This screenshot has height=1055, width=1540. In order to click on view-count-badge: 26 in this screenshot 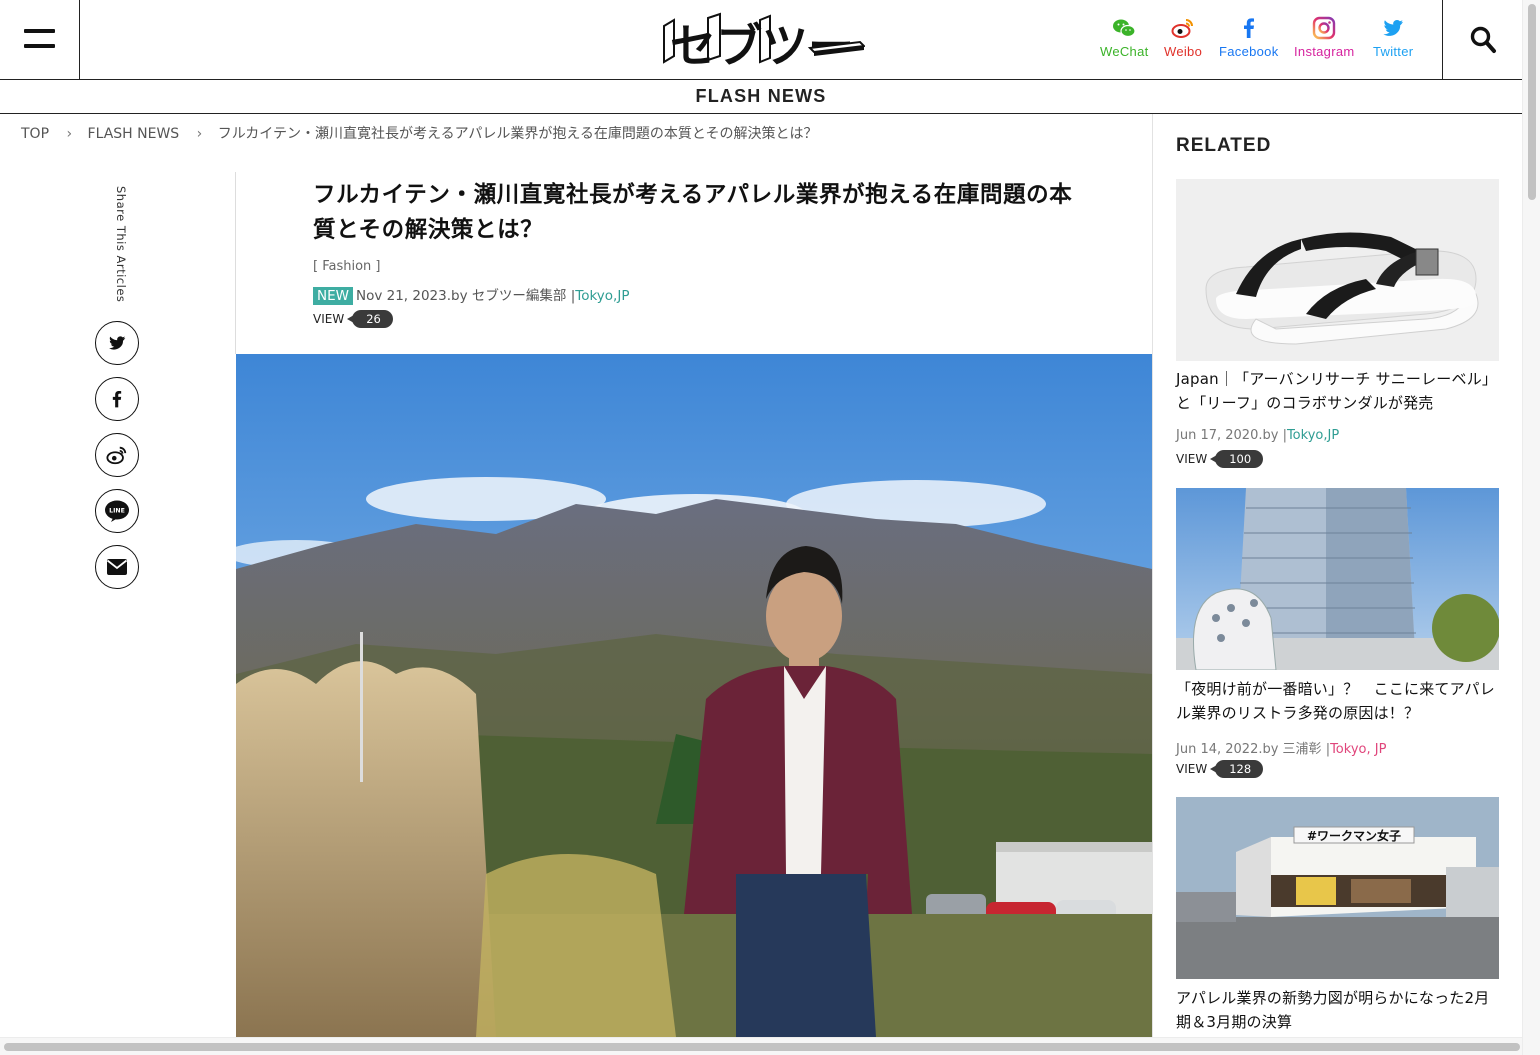, I will do `click(370, 319)`.